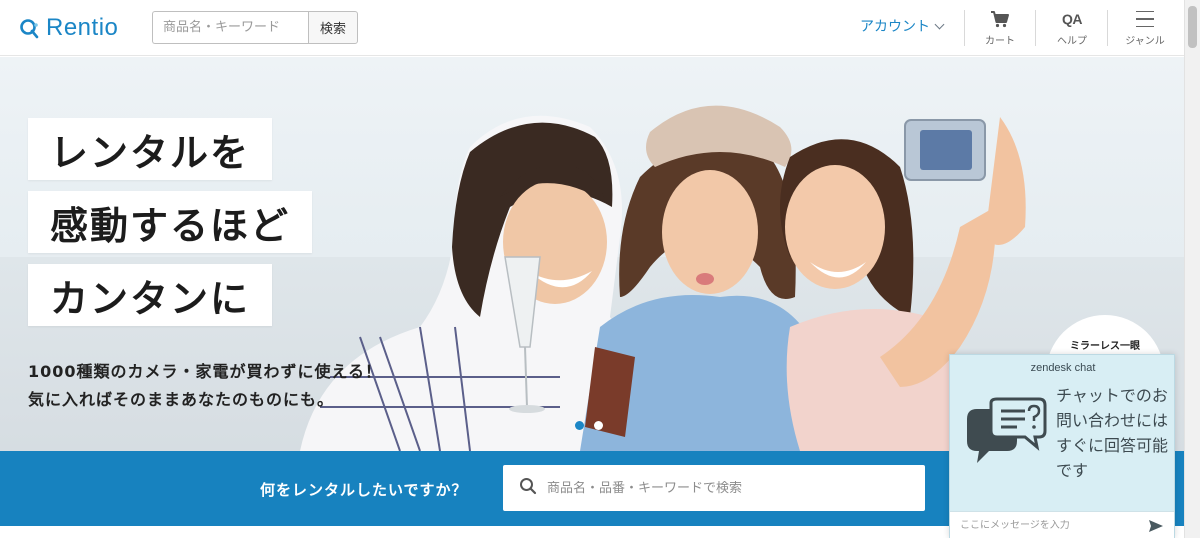 Image resolution: width=1200 pixels, height=538 pixels. I want to click on chat-input-row, so click(1062, 524).